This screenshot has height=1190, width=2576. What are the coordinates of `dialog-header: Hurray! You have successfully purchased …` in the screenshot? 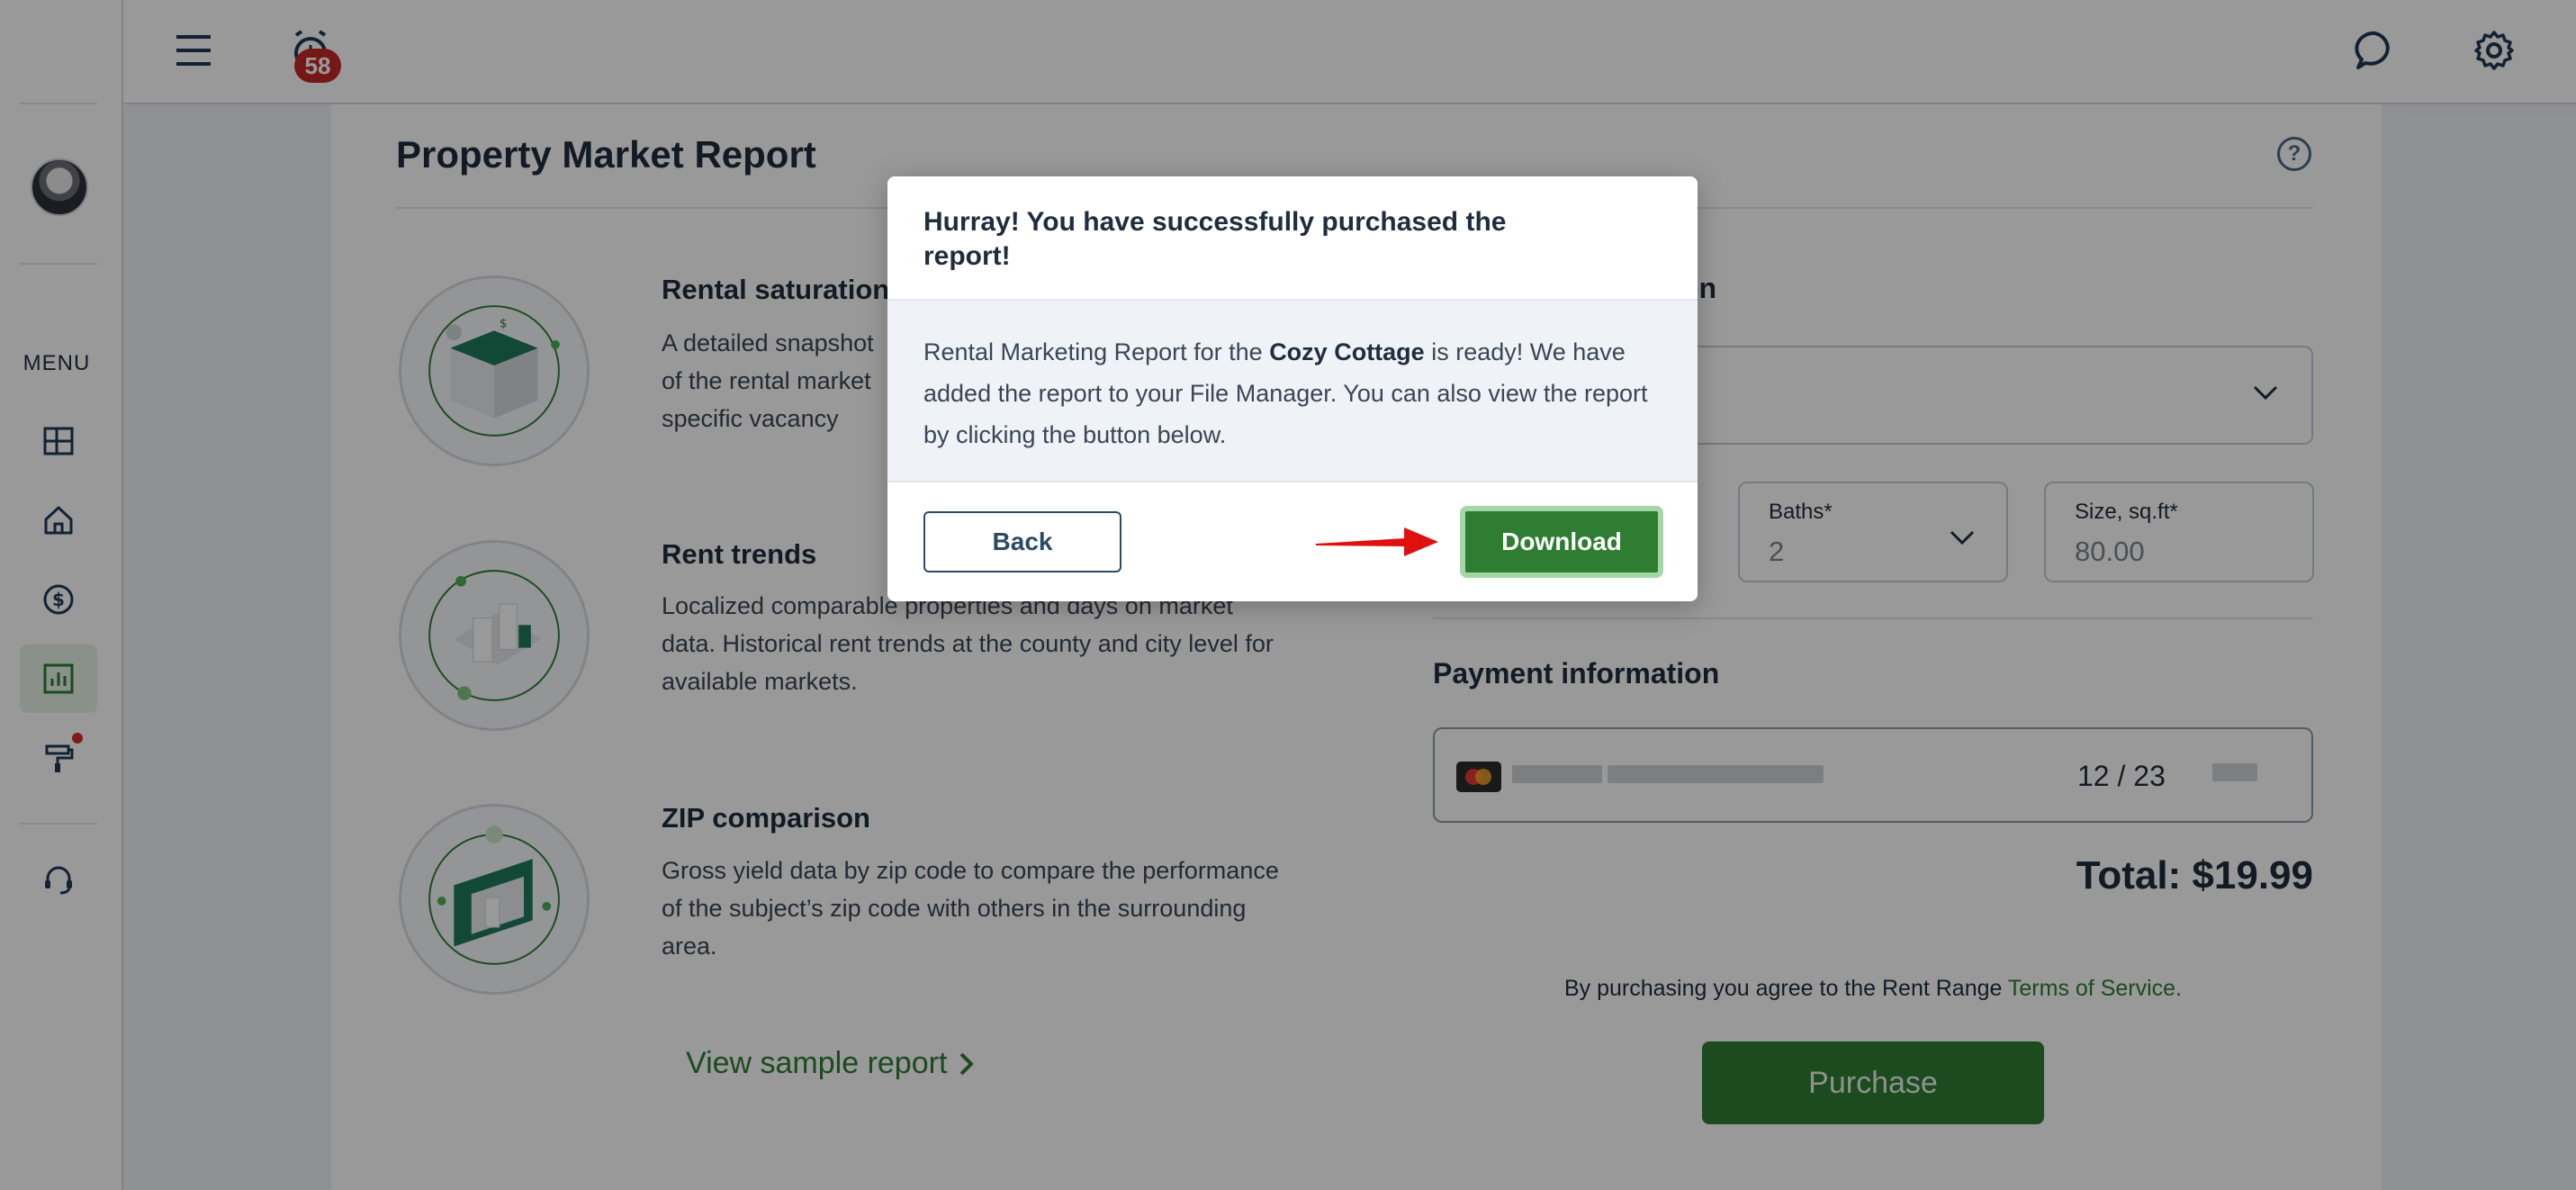 It's located at (1292, 239).